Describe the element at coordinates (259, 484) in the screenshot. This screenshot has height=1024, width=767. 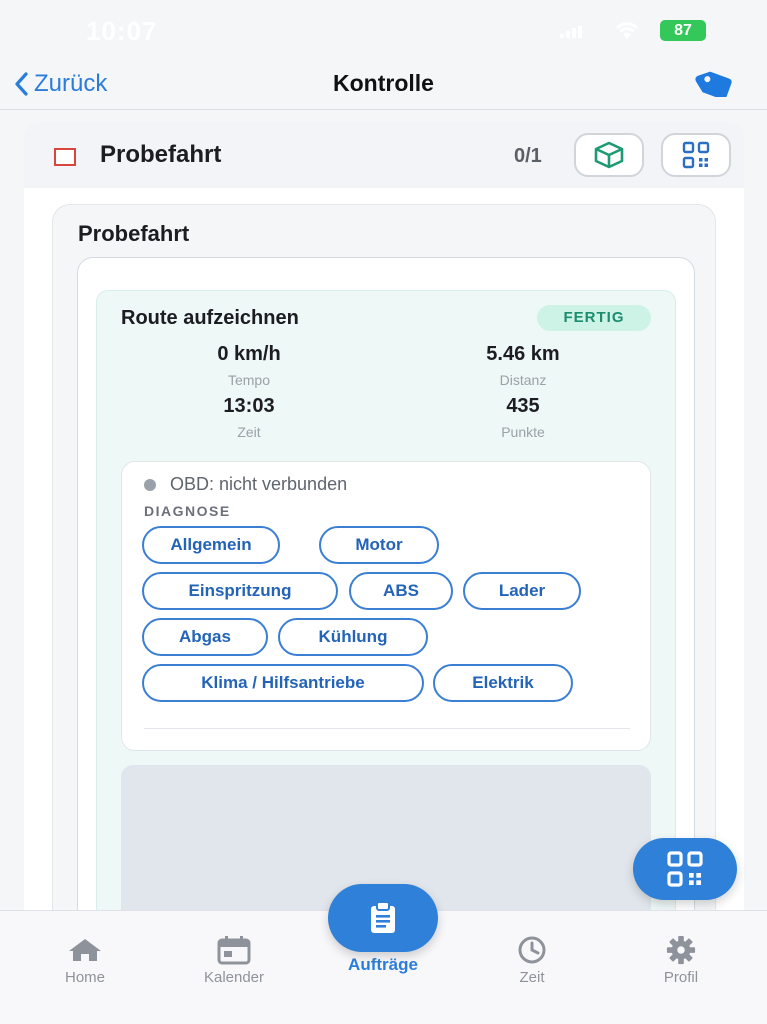
I see `obd-status: OBD: nicht verbunden` at that location.